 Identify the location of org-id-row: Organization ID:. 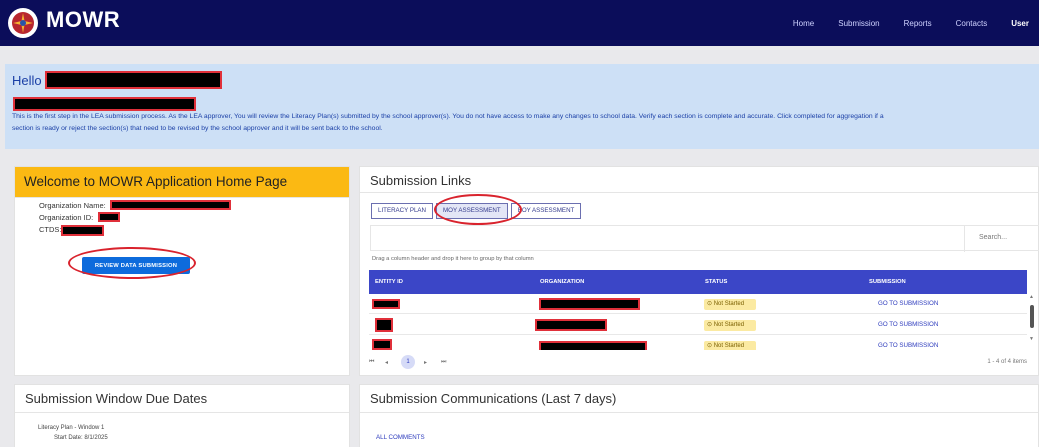
(66, 217).